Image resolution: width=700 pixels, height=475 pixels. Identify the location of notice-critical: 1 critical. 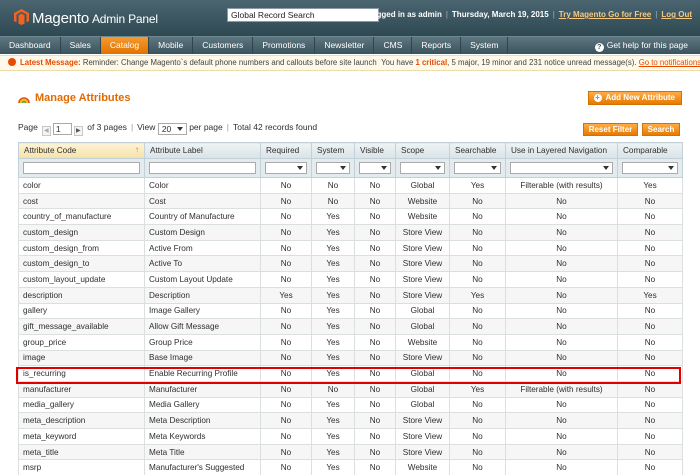
(431, 62).